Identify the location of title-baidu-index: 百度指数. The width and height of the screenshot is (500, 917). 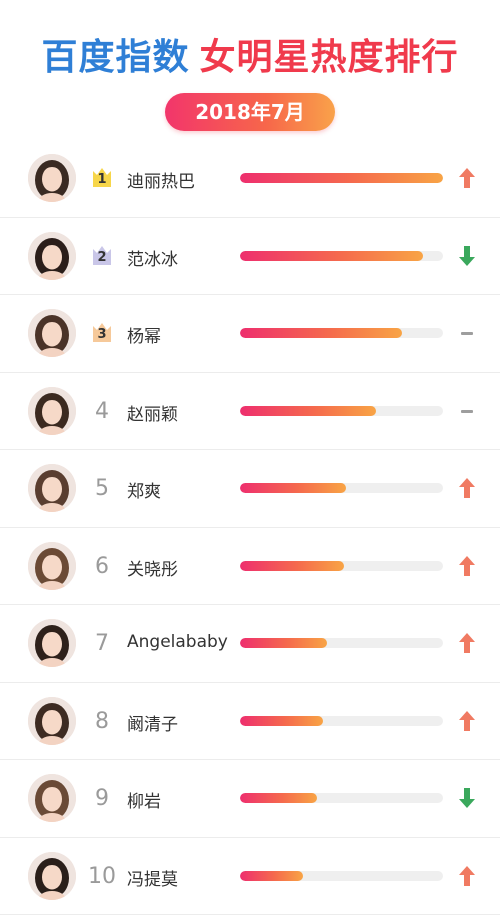
(115, 57).